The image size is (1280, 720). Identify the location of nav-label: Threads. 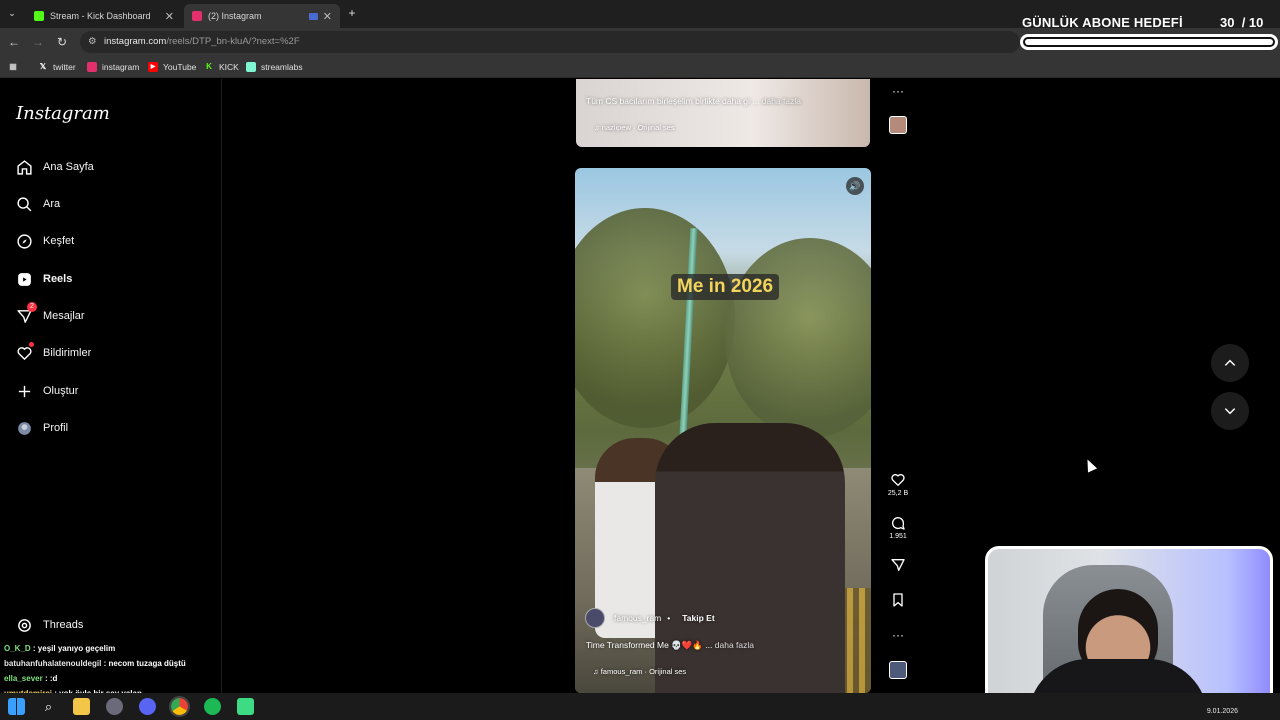
(63, 625).